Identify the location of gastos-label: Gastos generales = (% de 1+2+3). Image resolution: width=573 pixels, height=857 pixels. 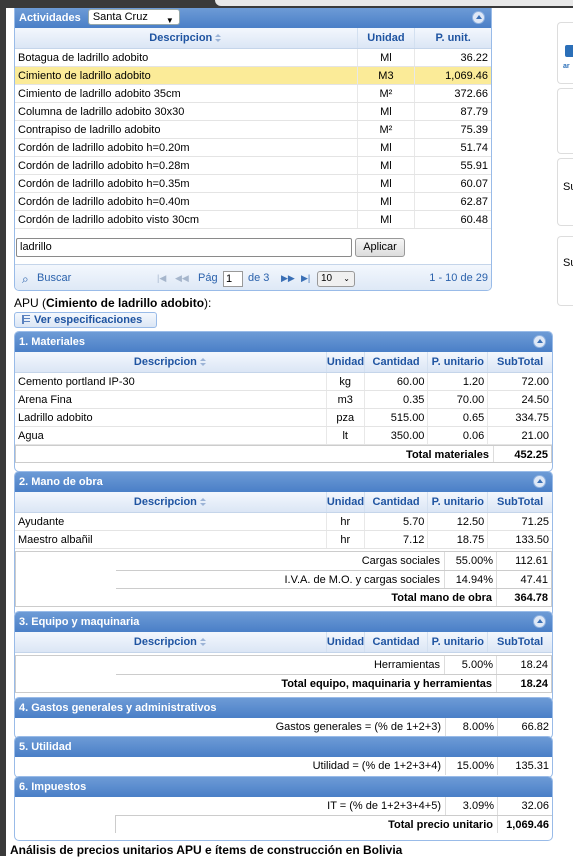
(358, 727).